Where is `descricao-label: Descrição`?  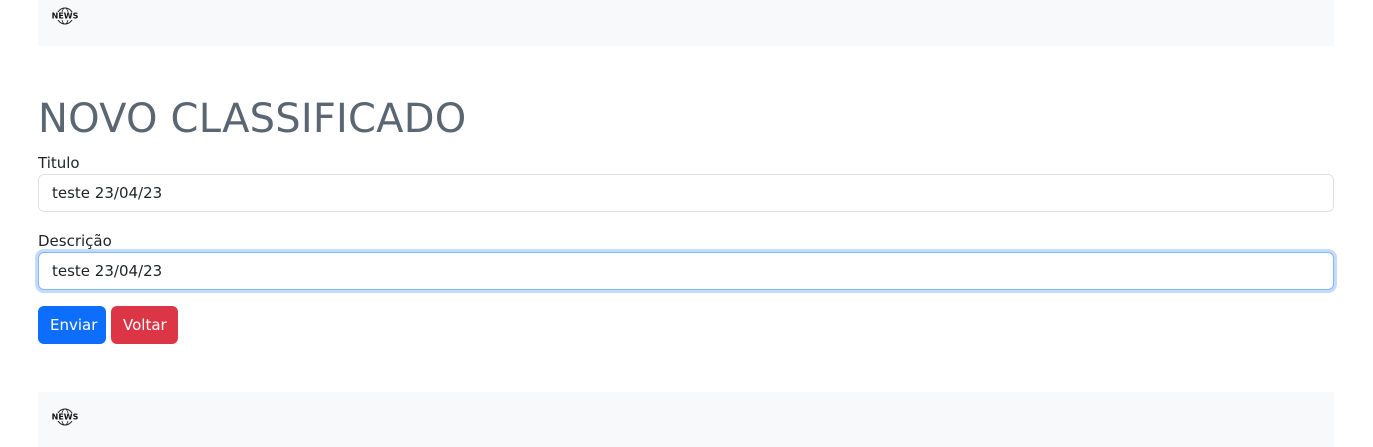 descricao-label: Descrição is located at coordinates (75, 241).